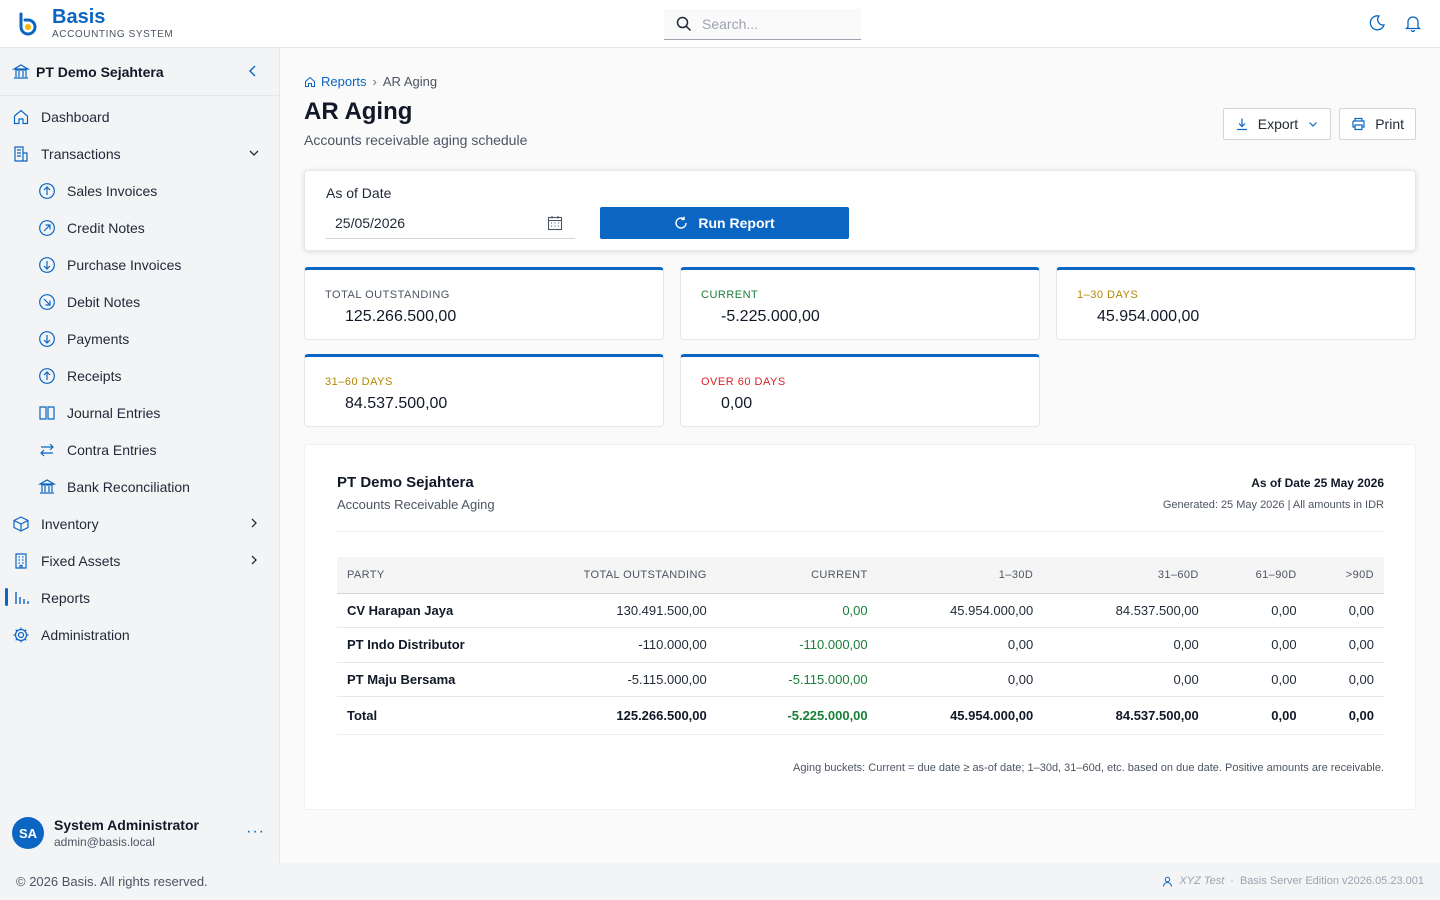  Describe the element at coordinates (100, 71) in the screenshot. I see `org-name: PT Demo Sejahtera` at that location.